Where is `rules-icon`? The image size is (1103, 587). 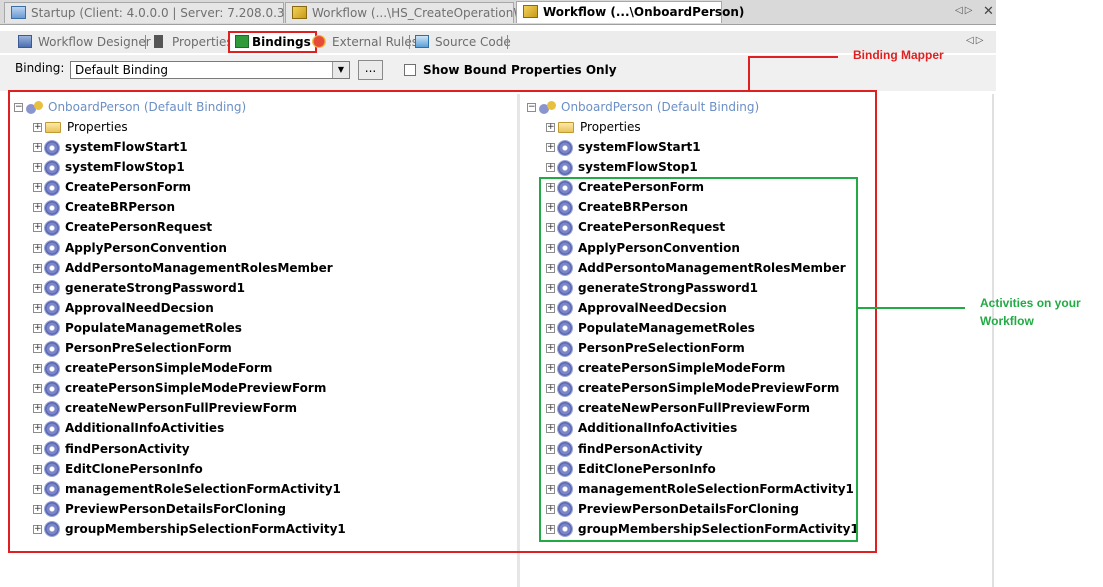 rules-icon is located at coordinates (319, 41).